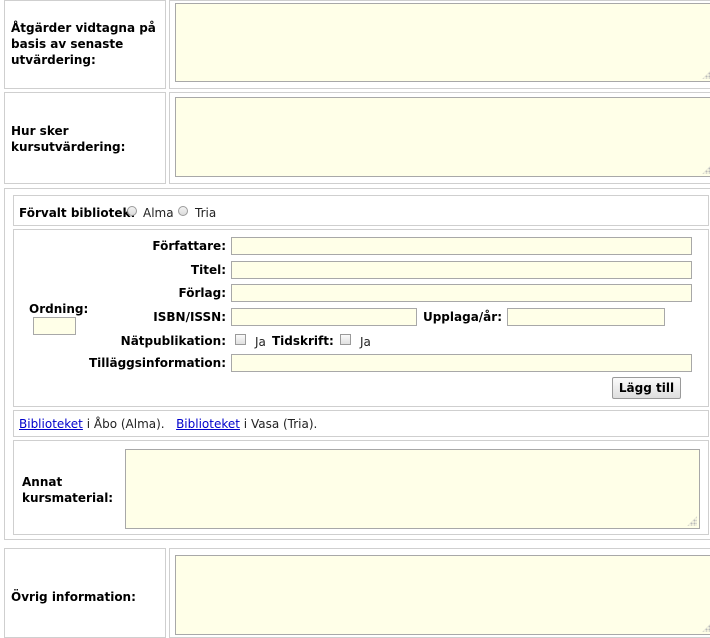  I want to click on edition-input, so click(586, 317).